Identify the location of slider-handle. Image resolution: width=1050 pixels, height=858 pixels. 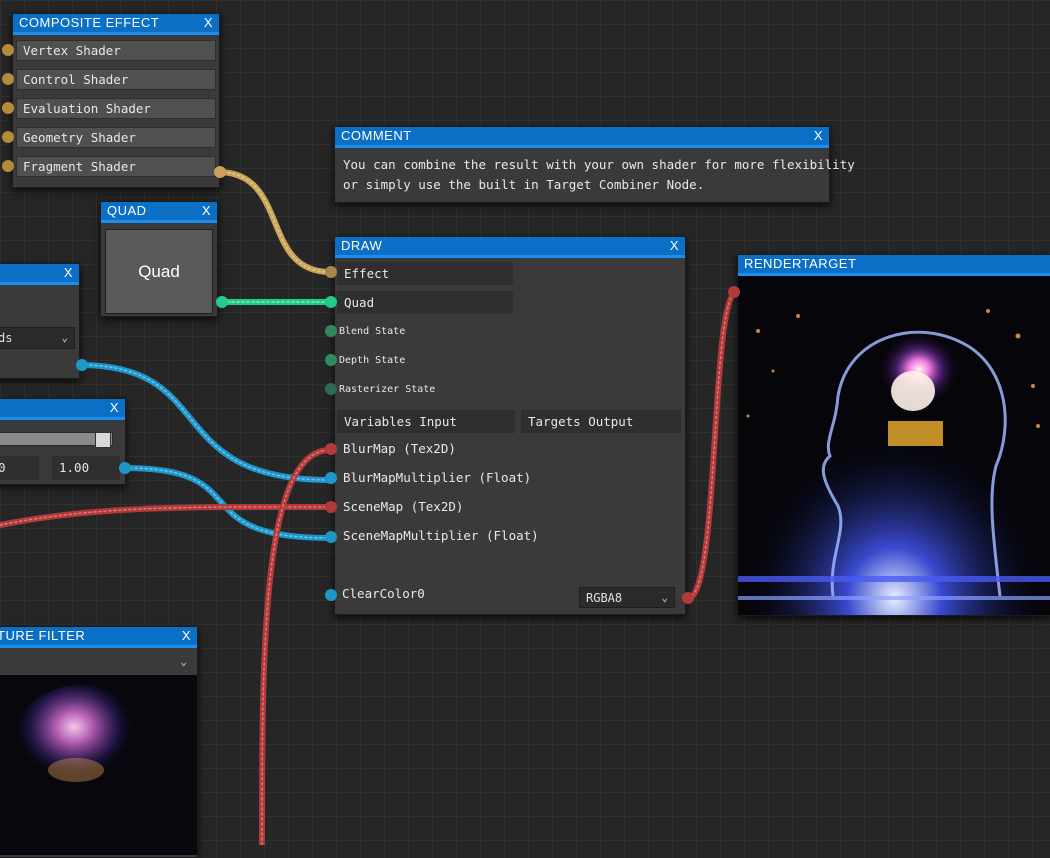
(103, 440).